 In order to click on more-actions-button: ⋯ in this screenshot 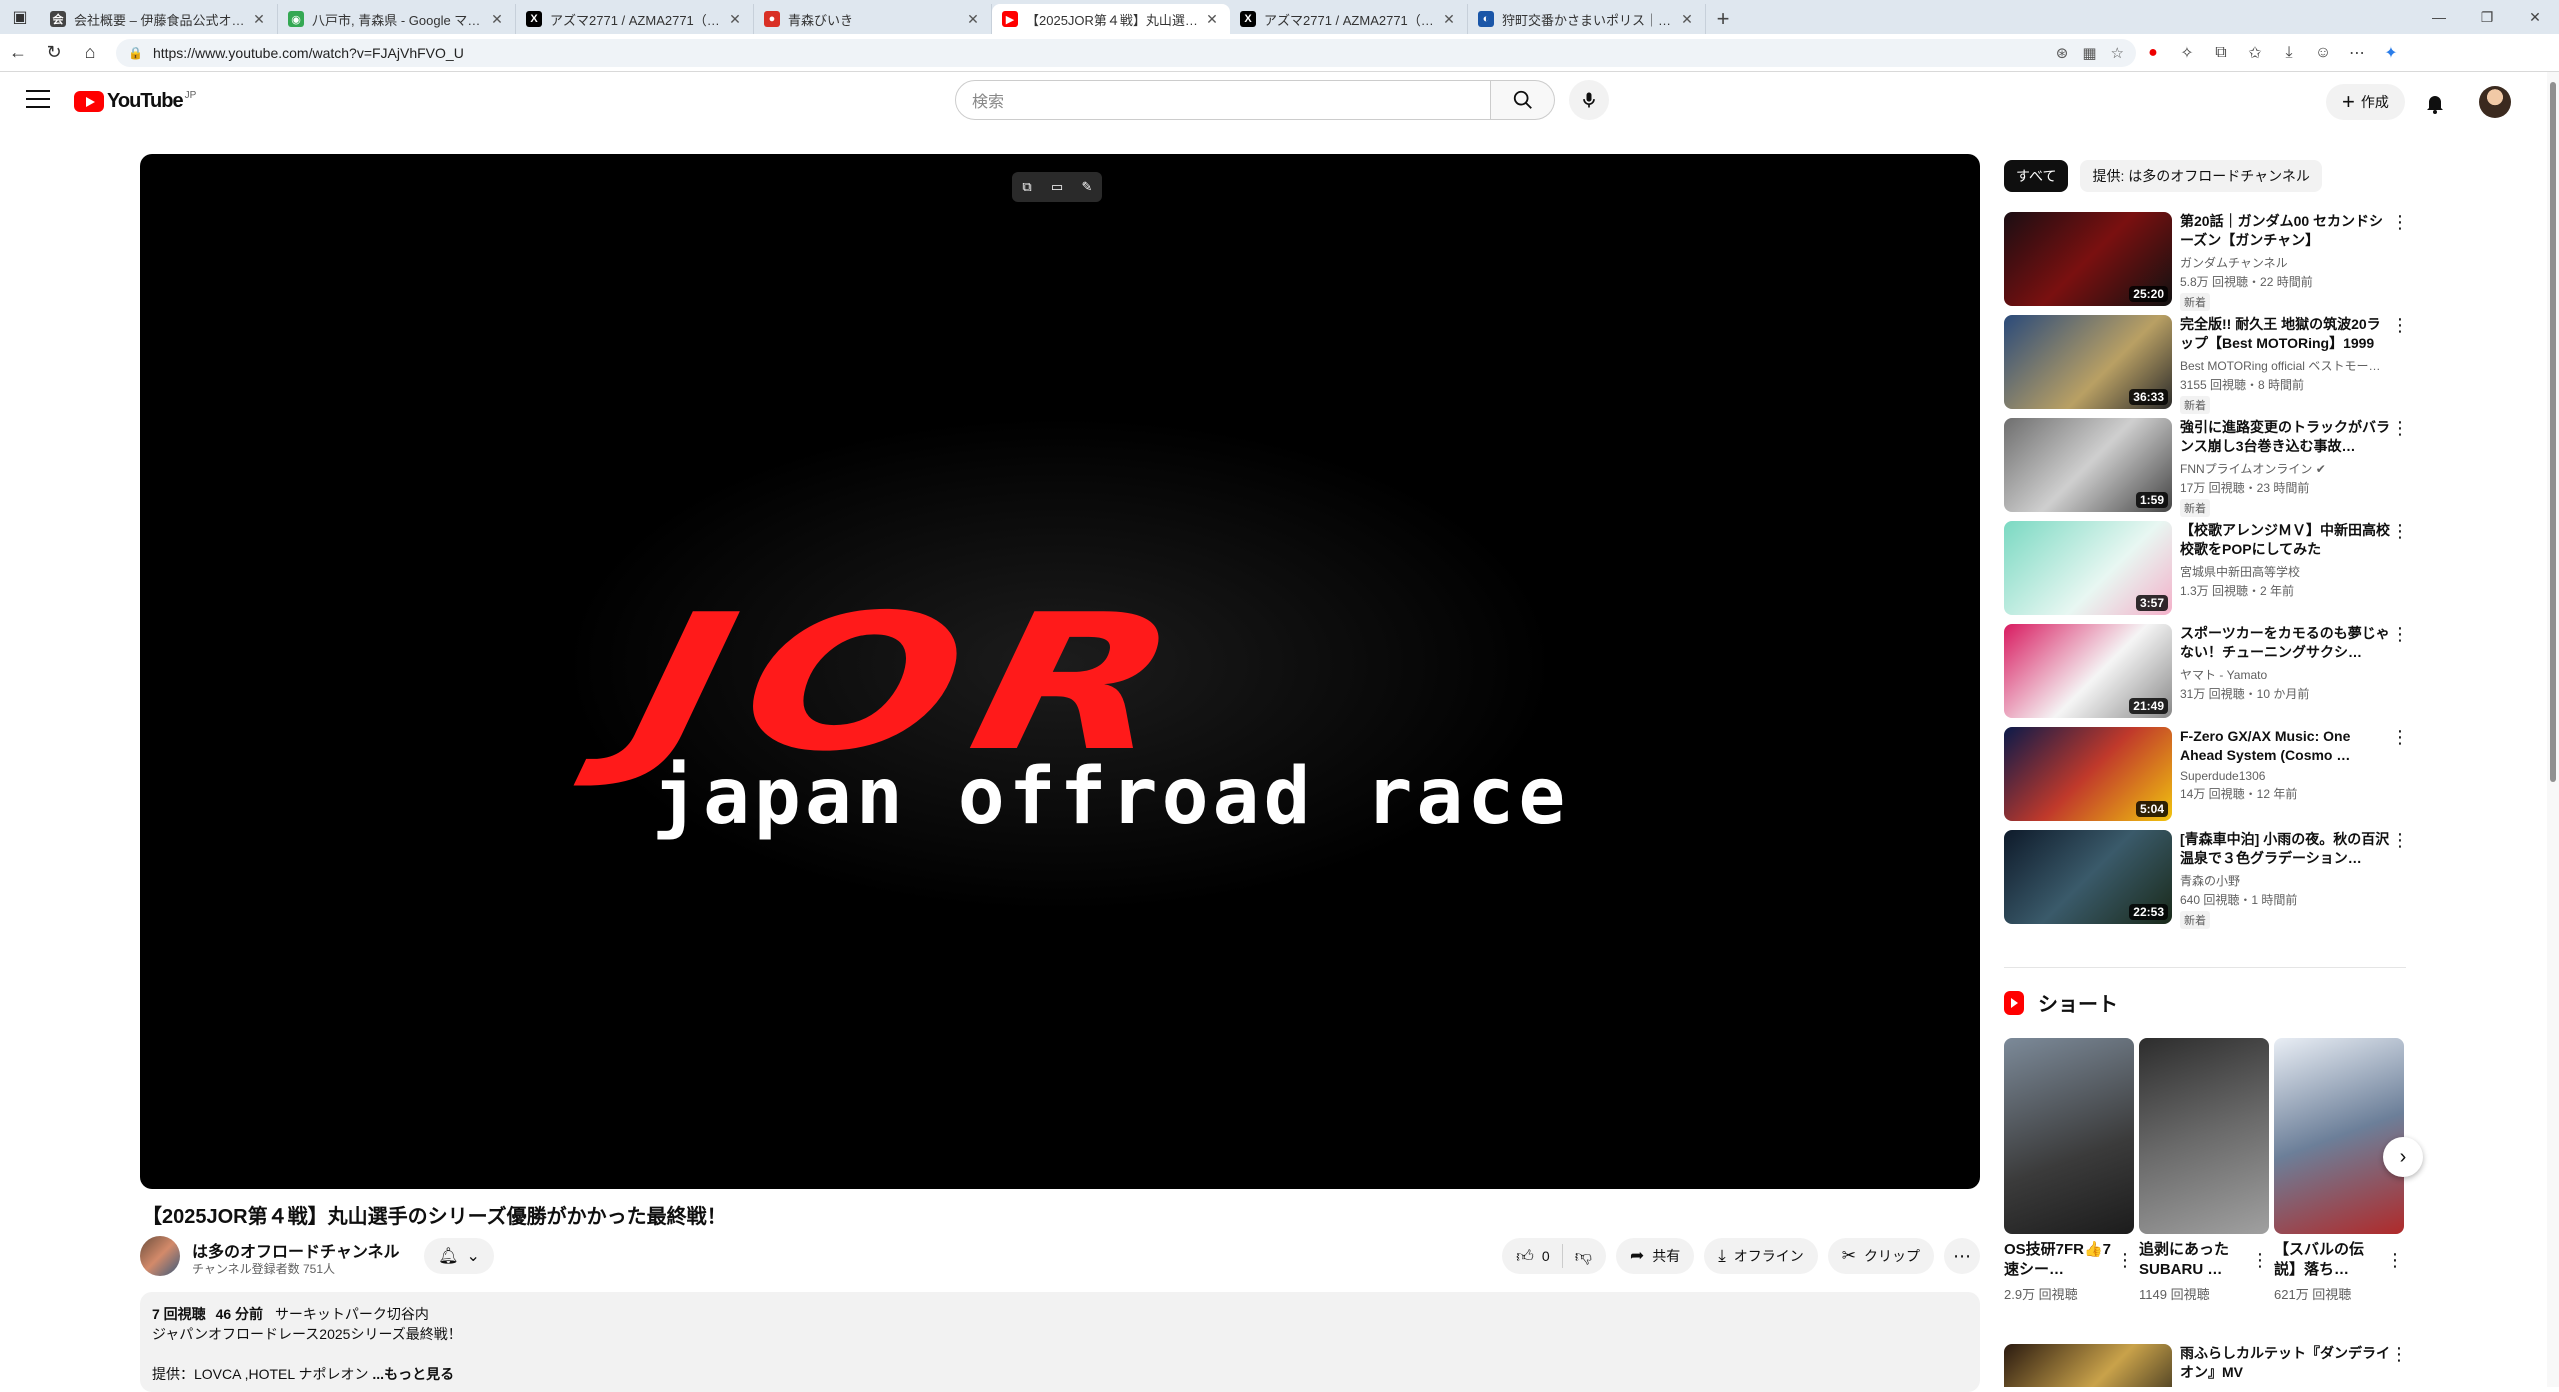, I will do `click(1962, 1256)`.